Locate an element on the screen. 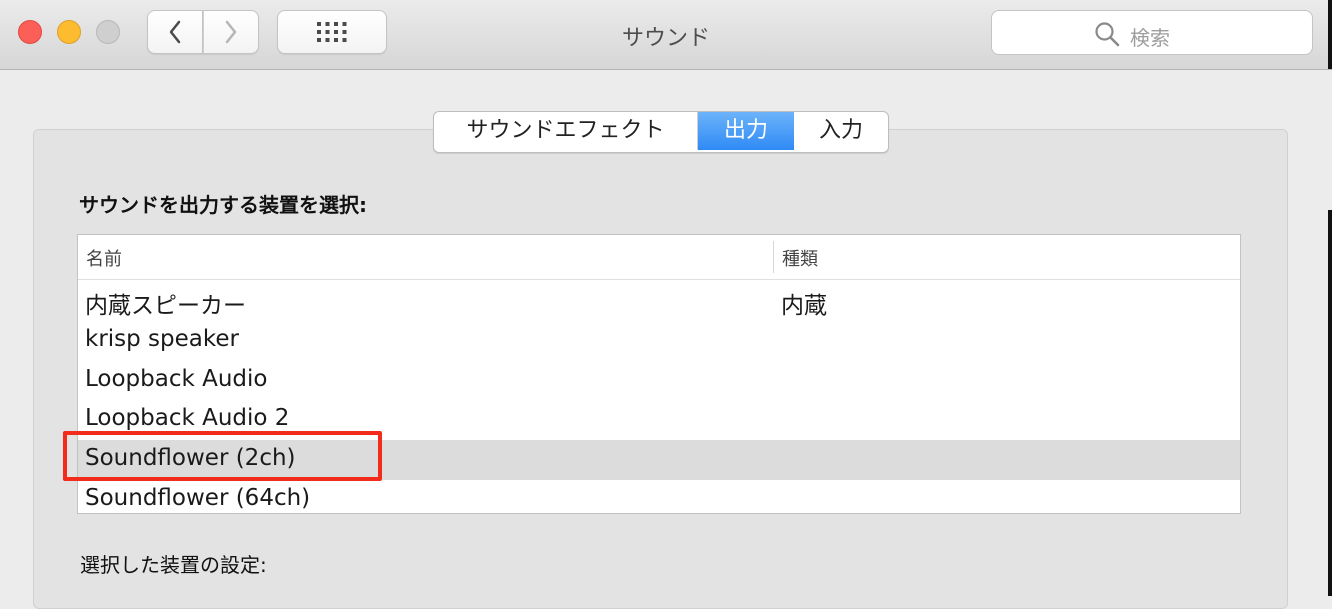  table-row: krisp speaker is located at coordinates (659, 341).